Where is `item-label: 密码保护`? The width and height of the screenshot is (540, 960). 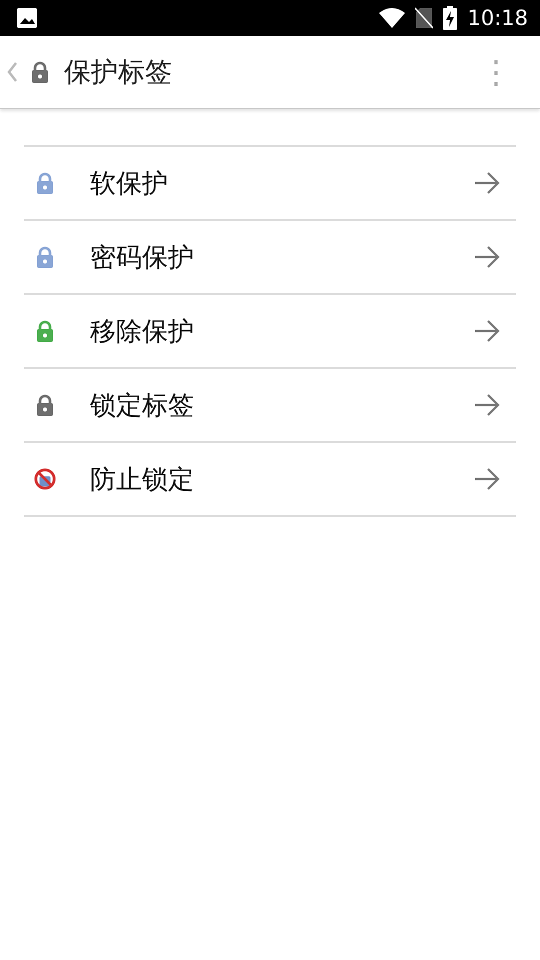
item-label: 密码保护 is located at coordinates (142, 258).